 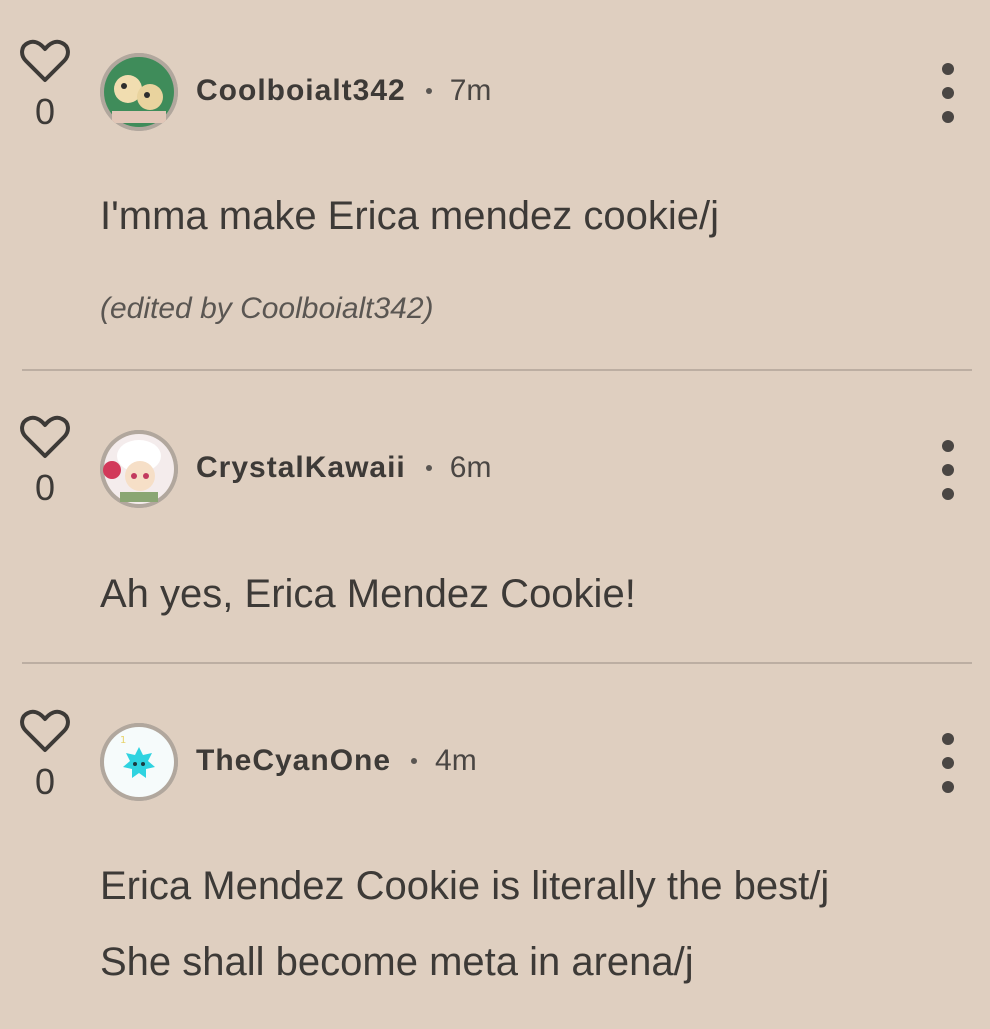 I want to click on comment-meta: CrystalKawaii 6m, so click(x=343, y=468).